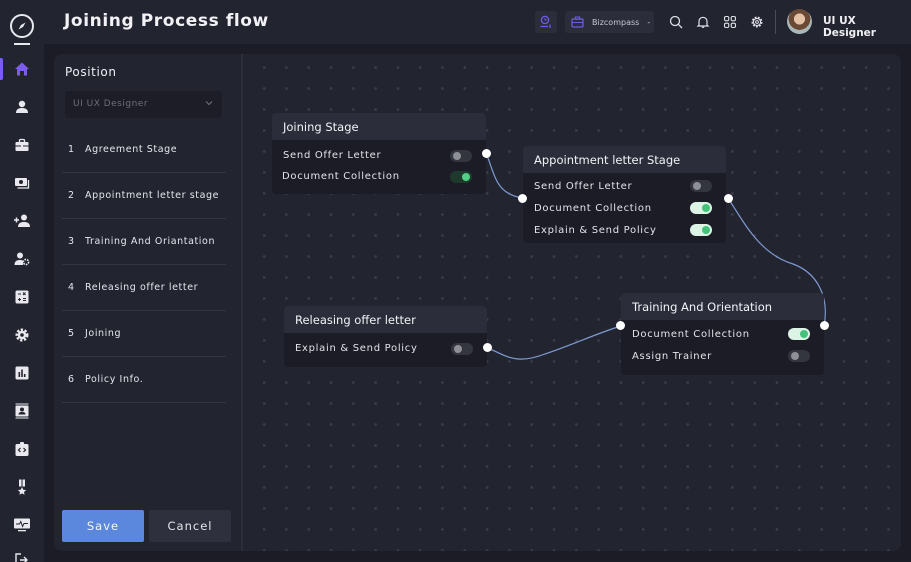 The height and width of the screenshot is (562, 911). Describe the element at coordinates (672, 356) in the screenshot. I see `row-label: Assign Trainer` at that location.